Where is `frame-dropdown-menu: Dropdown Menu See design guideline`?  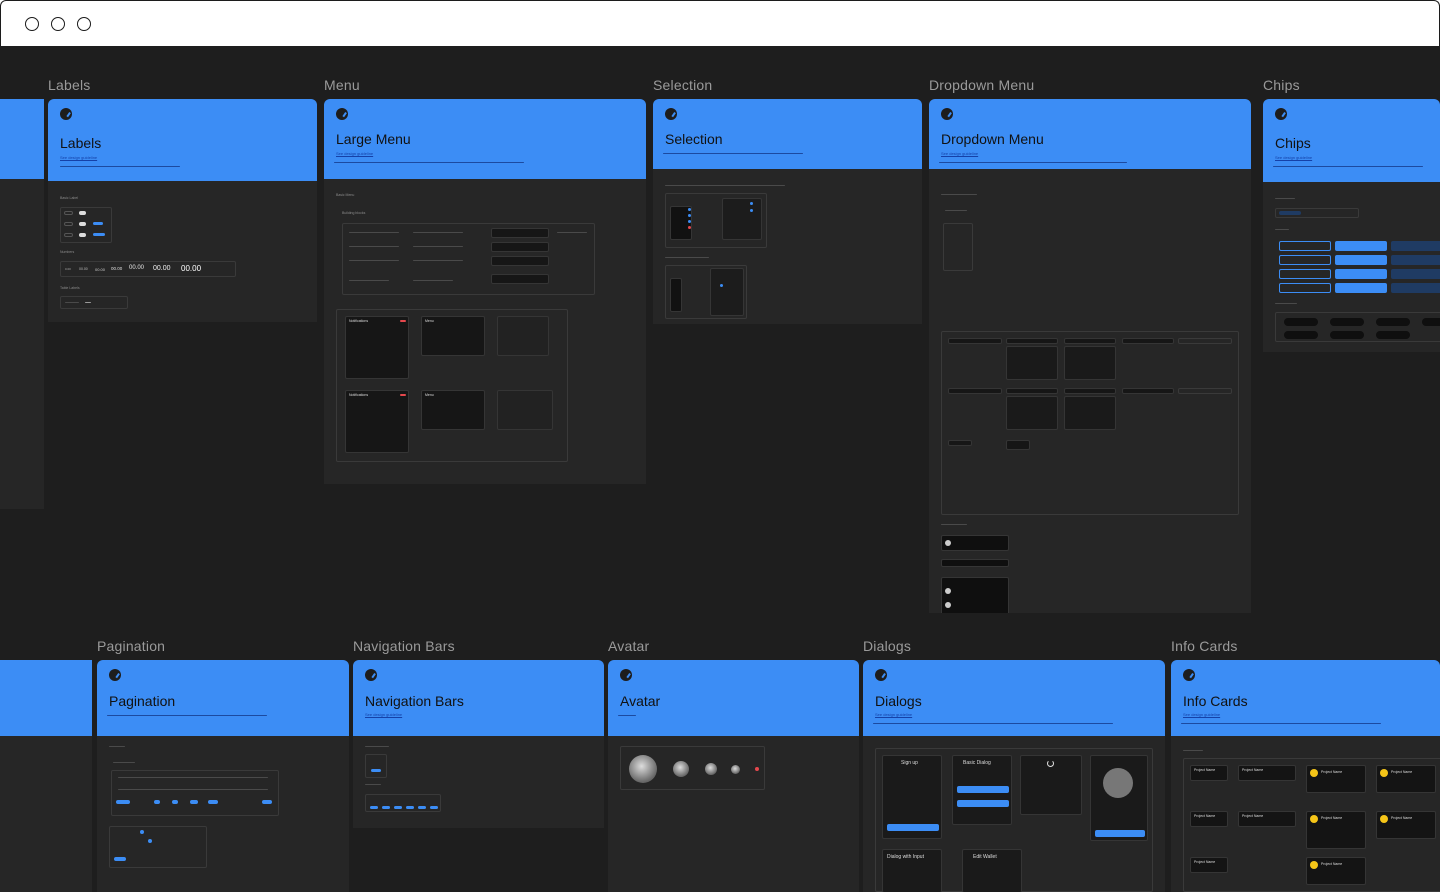
frame-dropdown-menu: Dropdown Menu See design guideline is located at coordinates (1090, 356).